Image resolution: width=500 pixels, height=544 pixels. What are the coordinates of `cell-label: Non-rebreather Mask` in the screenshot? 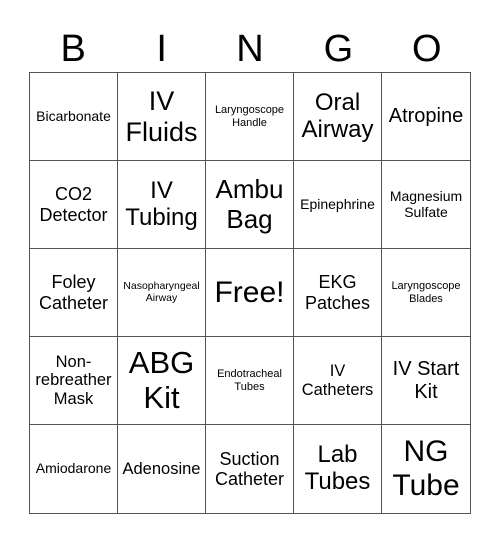 It's located at (73, 380).